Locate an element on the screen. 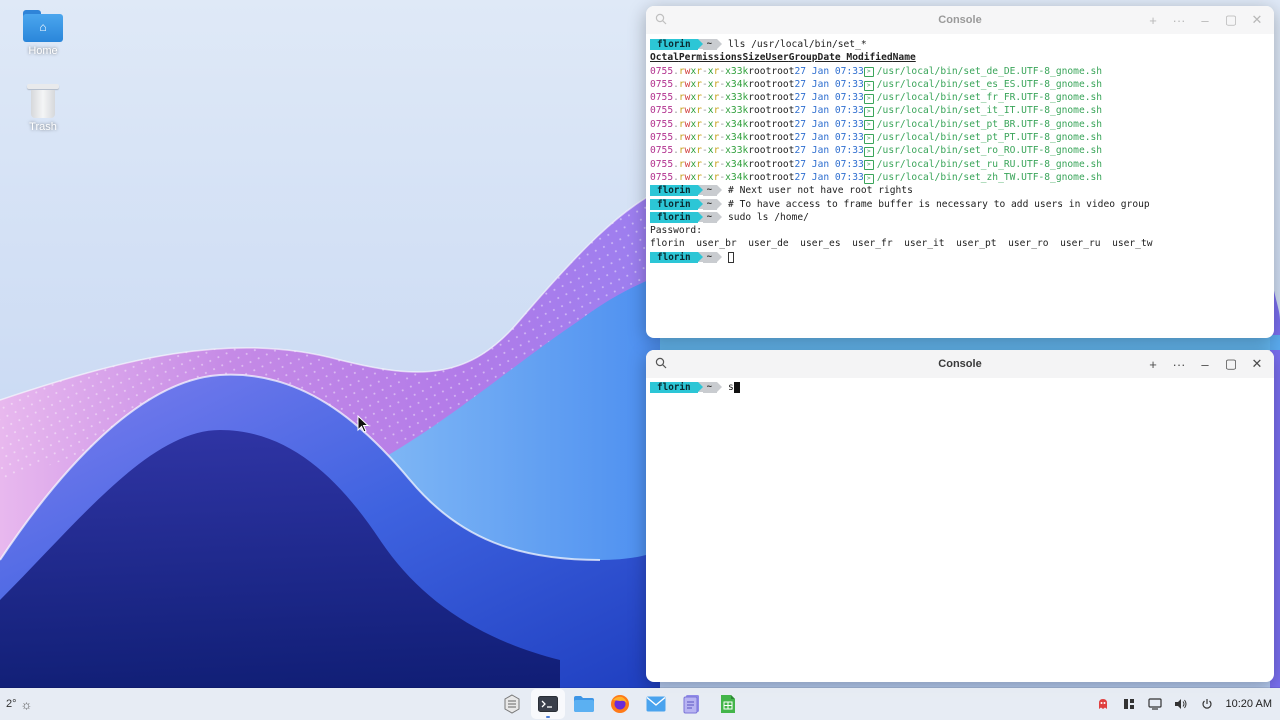  text-cursor is located at coordinates (736, 388).